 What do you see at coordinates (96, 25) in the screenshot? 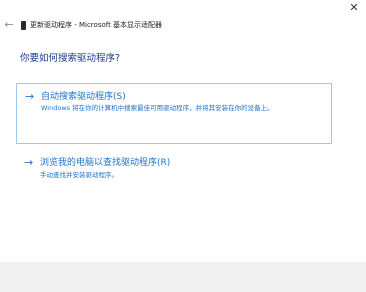
I see `window-title: 更新驱动程序 - Microsoft 基本显示适配器` at bounding box center [96, 25].